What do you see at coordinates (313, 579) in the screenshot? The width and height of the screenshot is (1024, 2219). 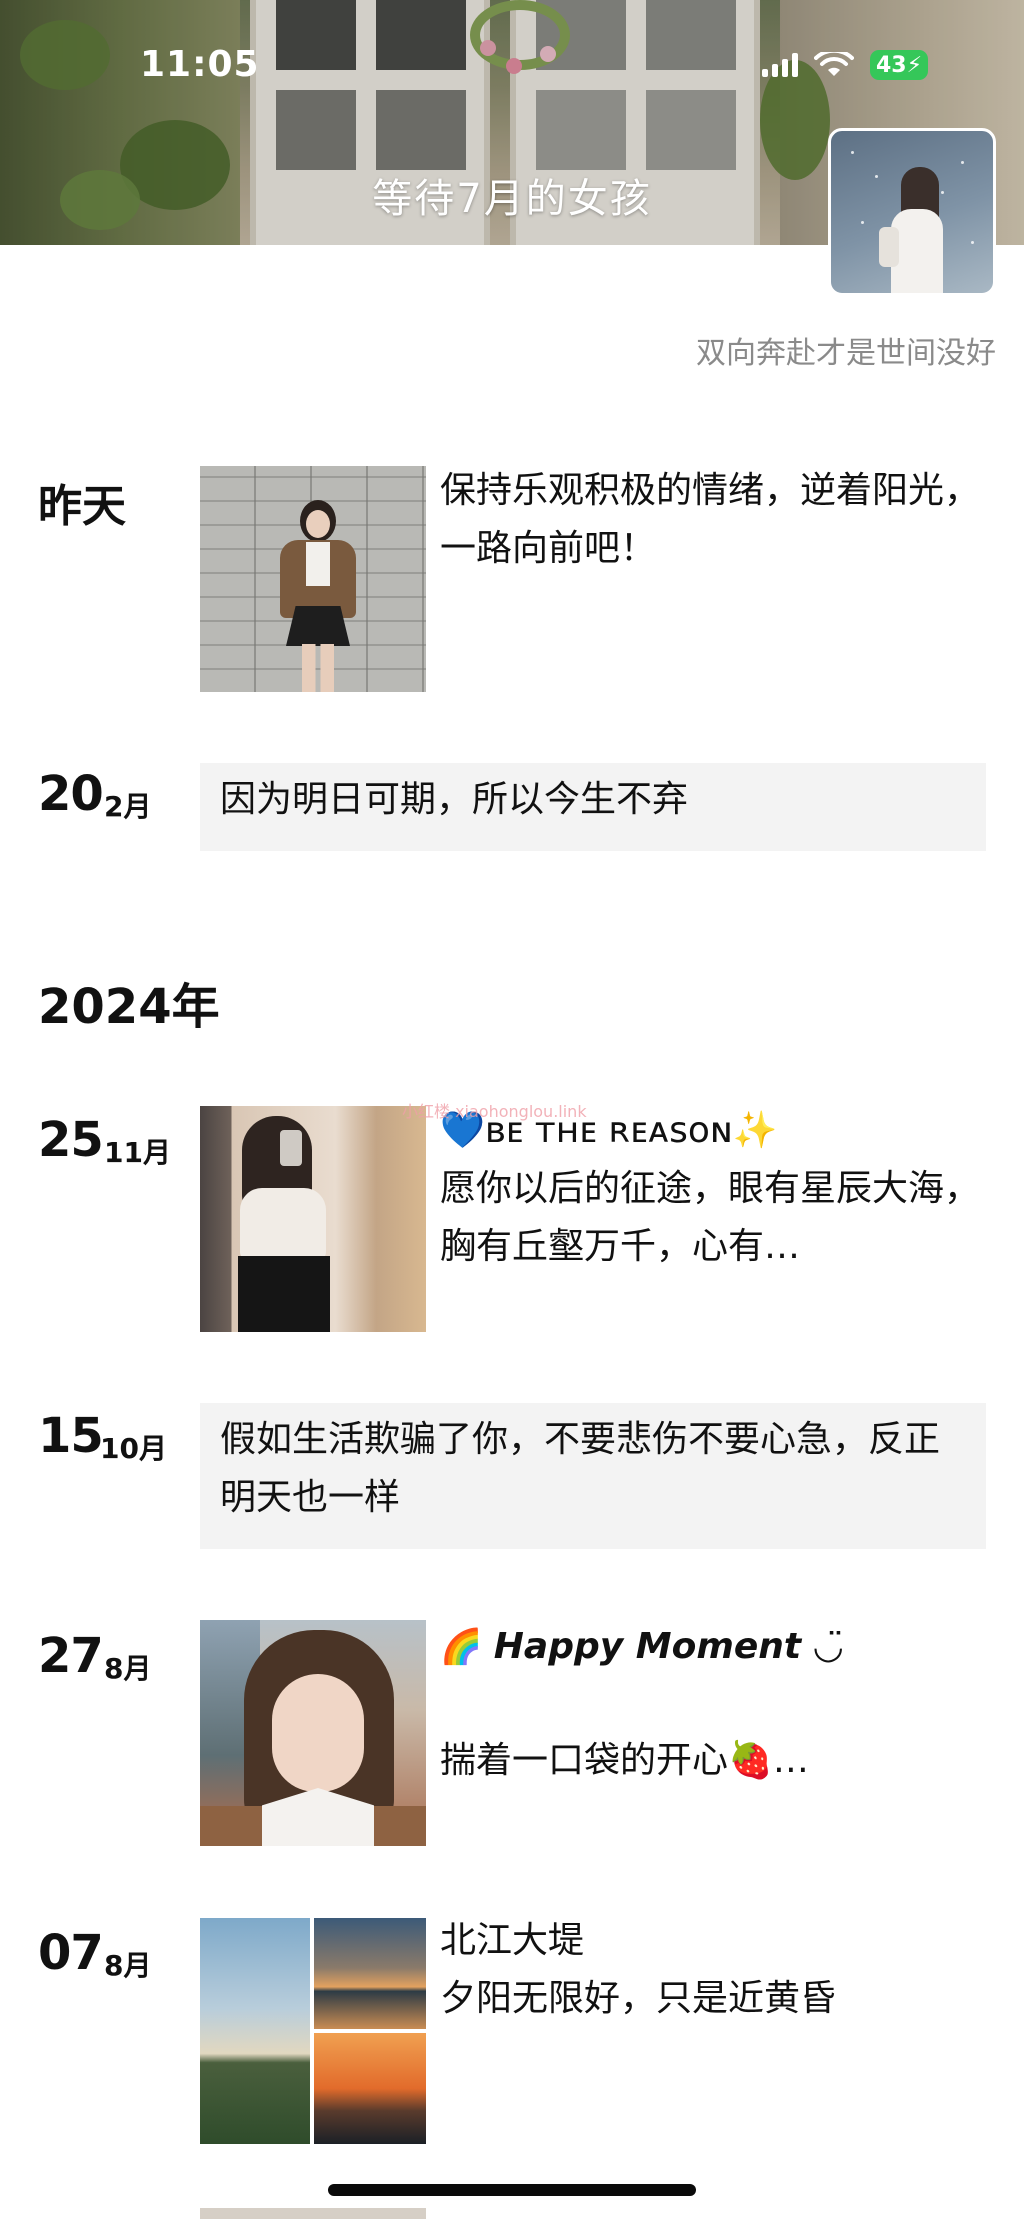 I see `post-photo-wall-portrait` at bounding box center [313, 579].